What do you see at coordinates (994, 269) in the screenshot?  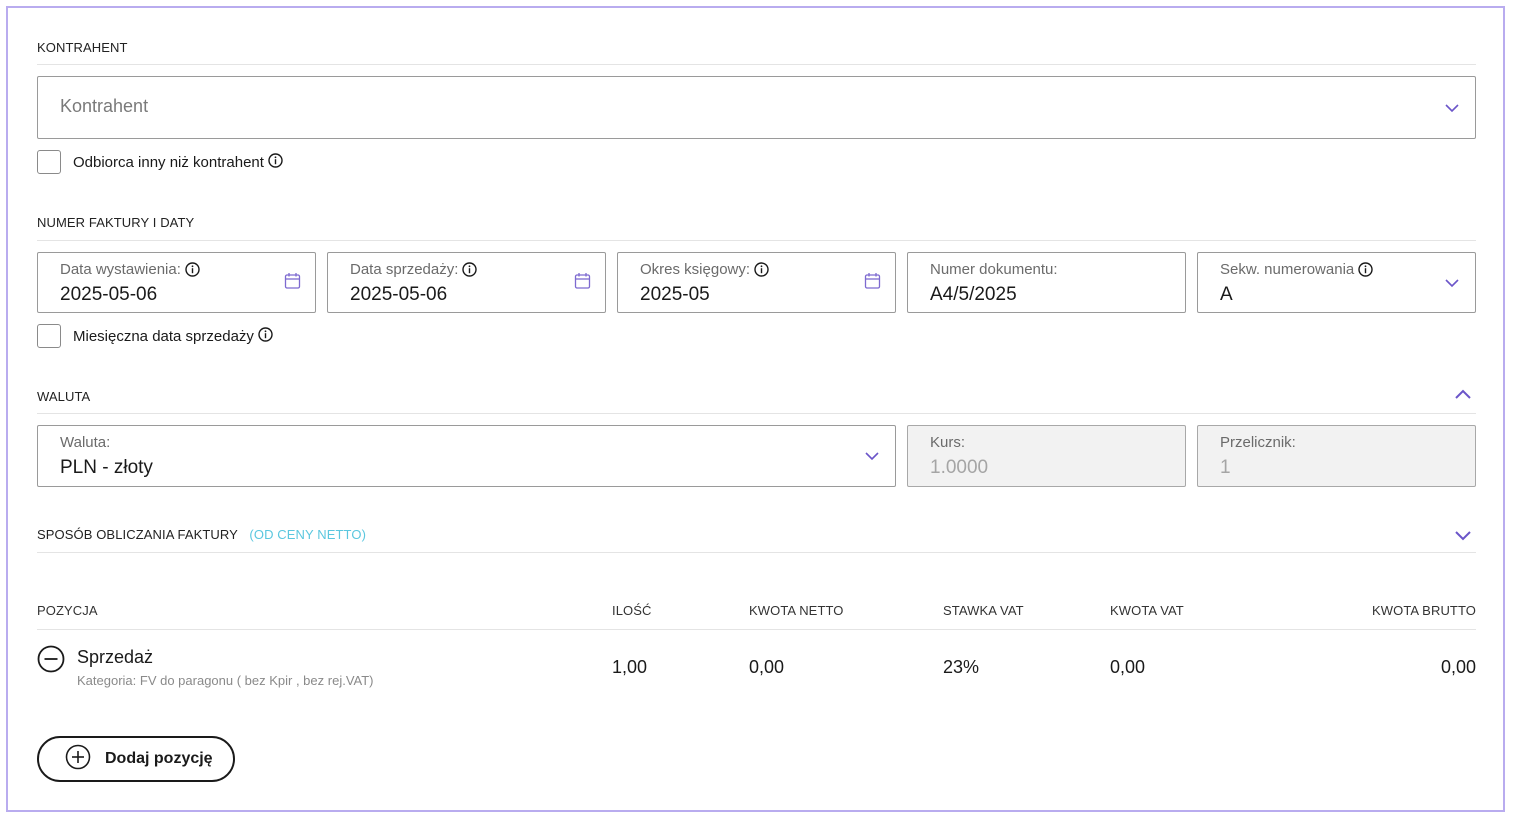 I see `numer-dokumentu-label: Numer dokumentu:` at bounding box center [994, 269].